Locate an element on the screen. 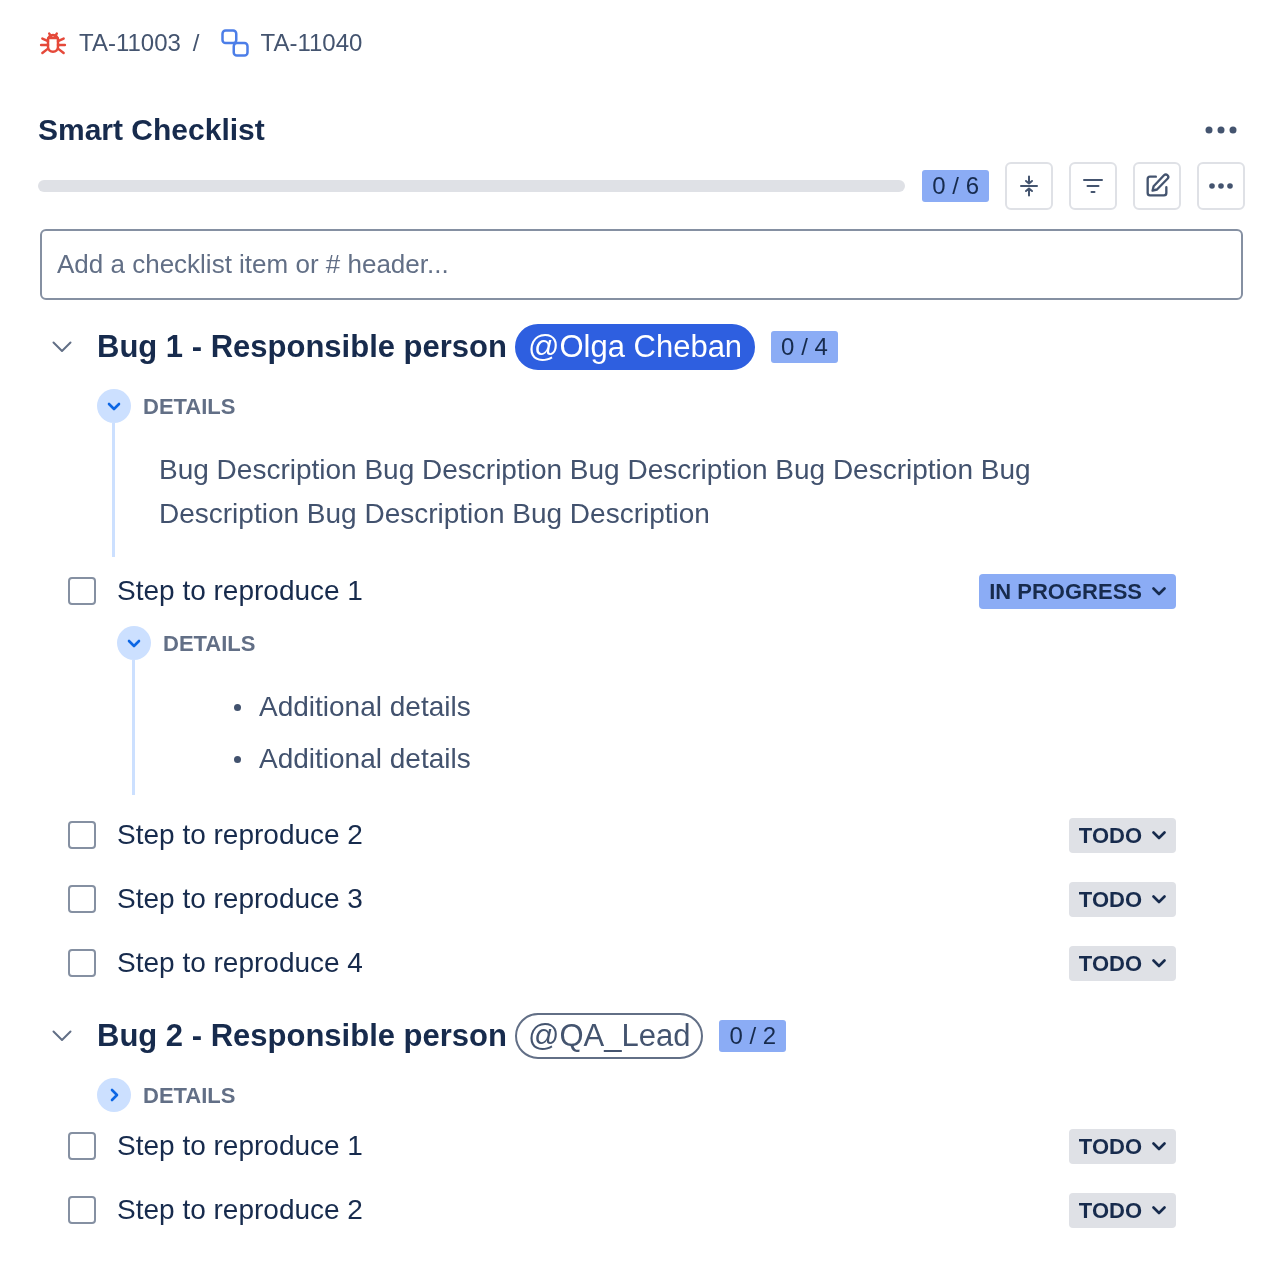 Image resolution: width=1262 pixels, height=1266 pixels. checklist-title: Smart Checklist is located at coordinates (151, 130).